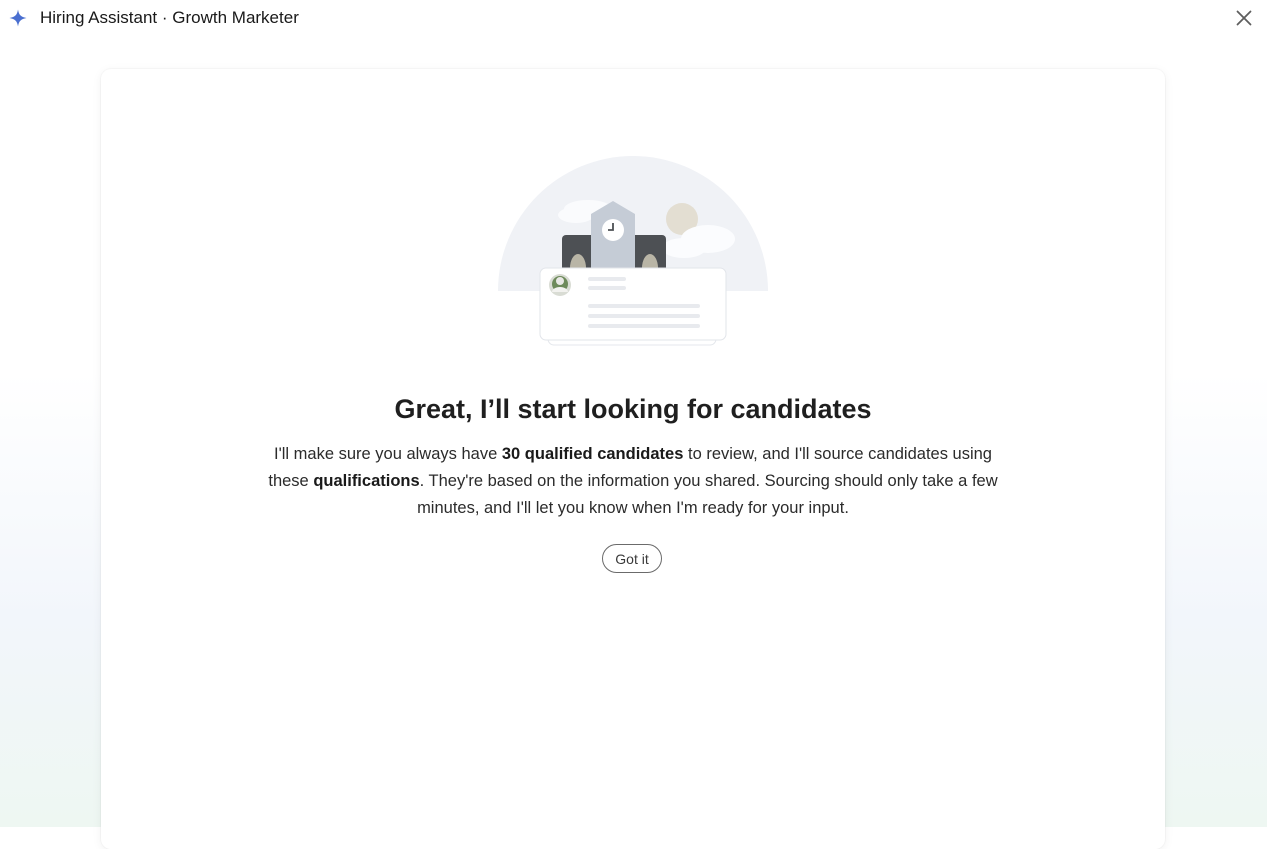  I want to click on title-bar: Hiring Assistant · Growth Marketer, so click(633, 18).